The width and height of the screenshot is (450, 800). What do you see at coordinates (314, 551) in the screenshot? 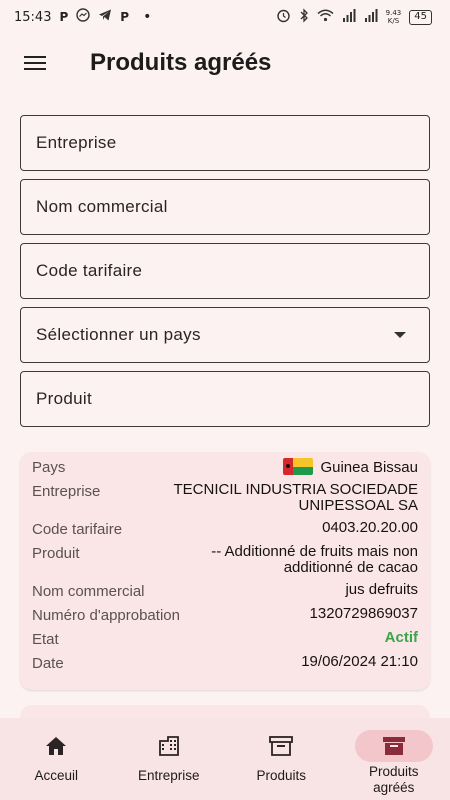
I see `produit-value-line1: -- Additionné de fruits mais non` at bounding box center [314, 551].